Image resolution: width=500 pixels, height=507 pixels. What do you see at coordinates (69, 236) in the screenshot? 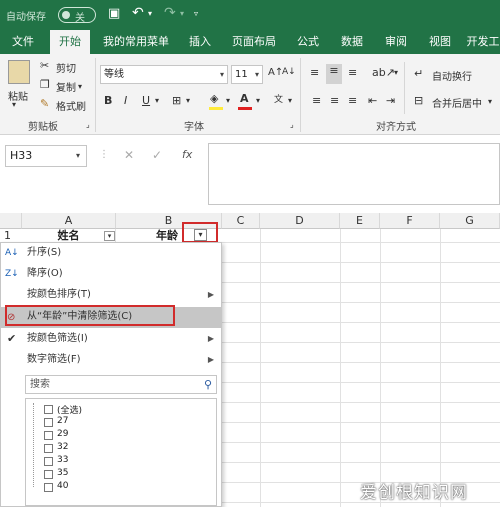
I see `cell-a1: 姓名` at bounding box center [69, 236].